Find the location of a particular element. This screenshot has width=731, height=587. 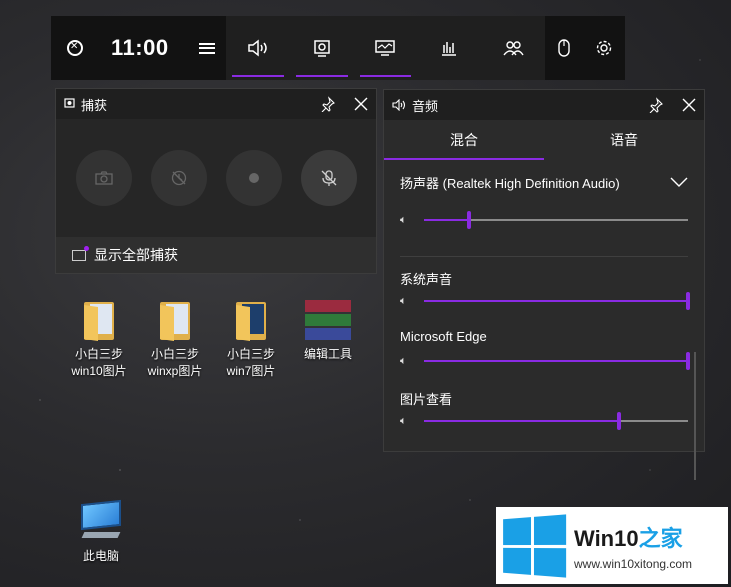

desktop-icon-label: win10图片 is located at coordinates (99, 371).